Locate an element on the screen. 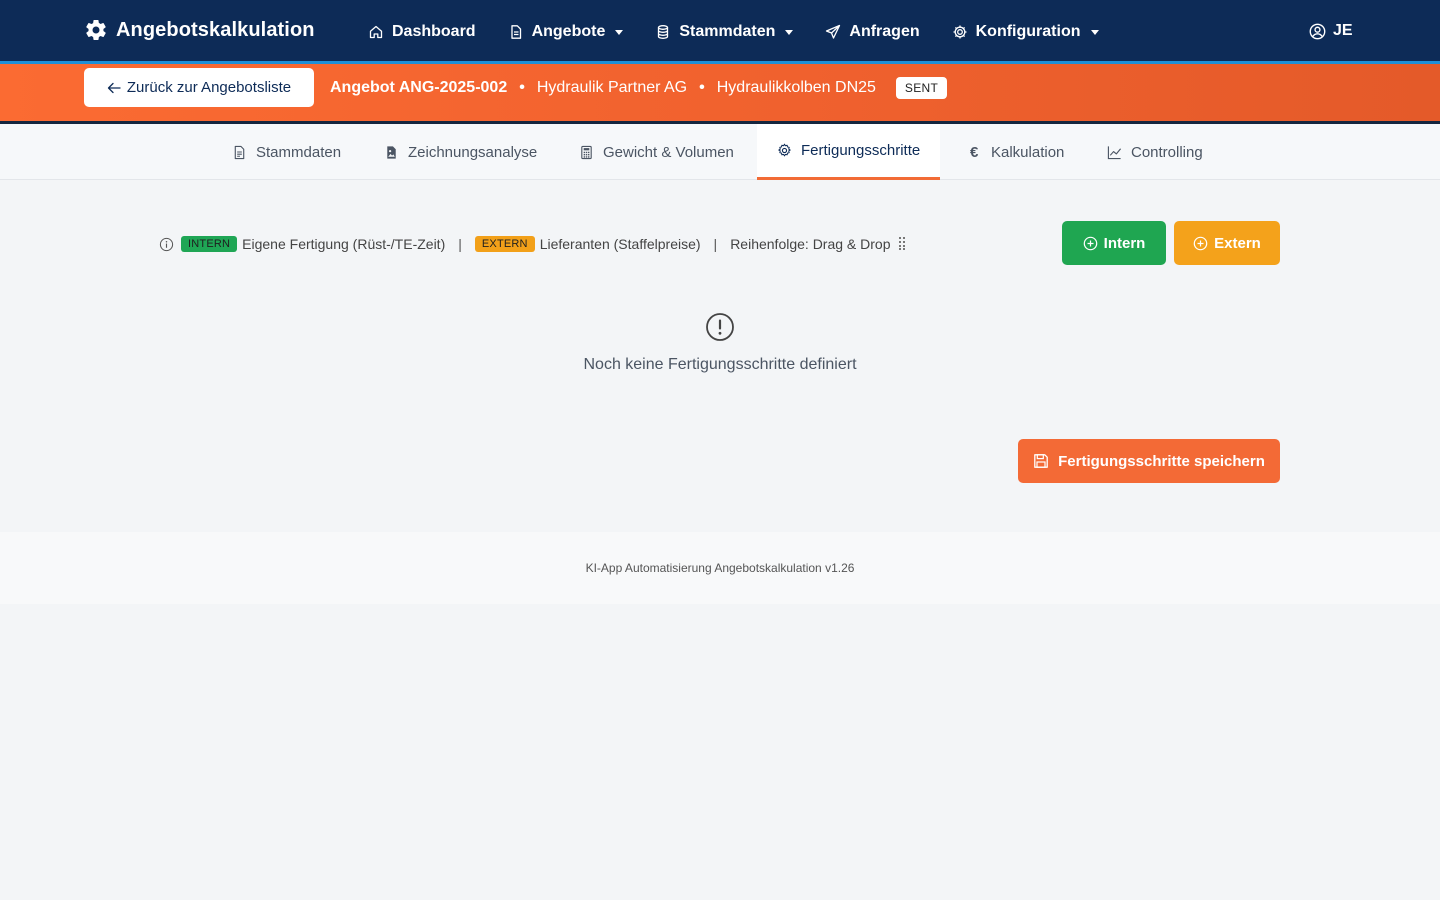 The width and height of the screenshot is (1440, 900). nav-label: Dashboard is located at coordinates (434, 31).